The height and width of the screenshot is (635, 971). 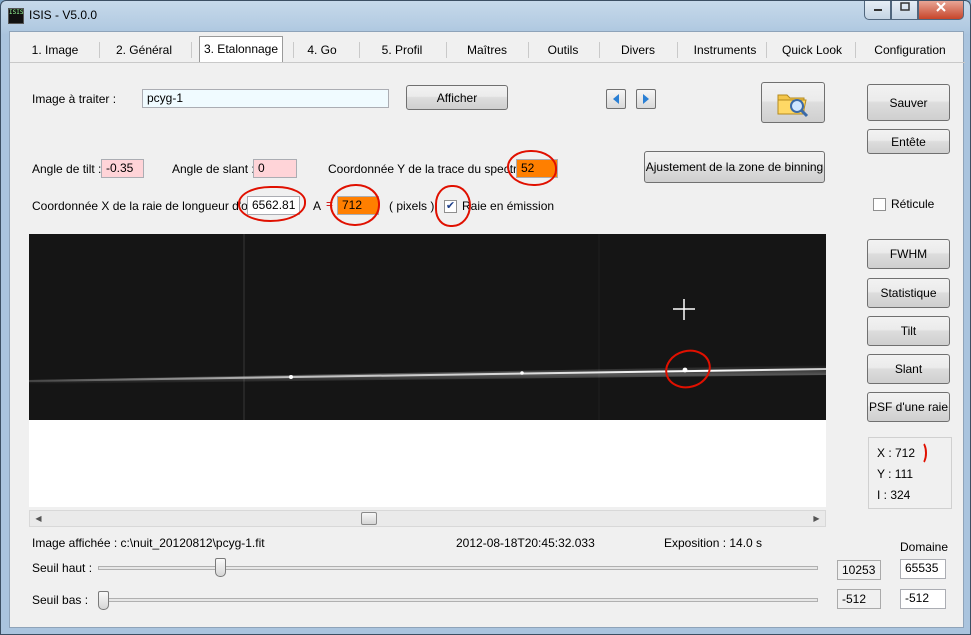 What do you see at coordinates (816, 518) in the screenshot?
I see `scroll-right-icon: ▶` at bounding box center [816, 518].